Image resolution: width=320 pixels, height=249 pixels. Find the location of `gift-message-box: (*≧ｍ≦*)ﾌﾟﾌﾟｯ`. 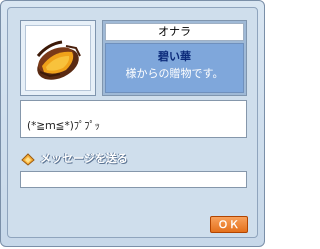

gift-message-box: (*≧ｍ≦*)ﾌﾟﾌﾟｯ is located at coordinates (133, 119).